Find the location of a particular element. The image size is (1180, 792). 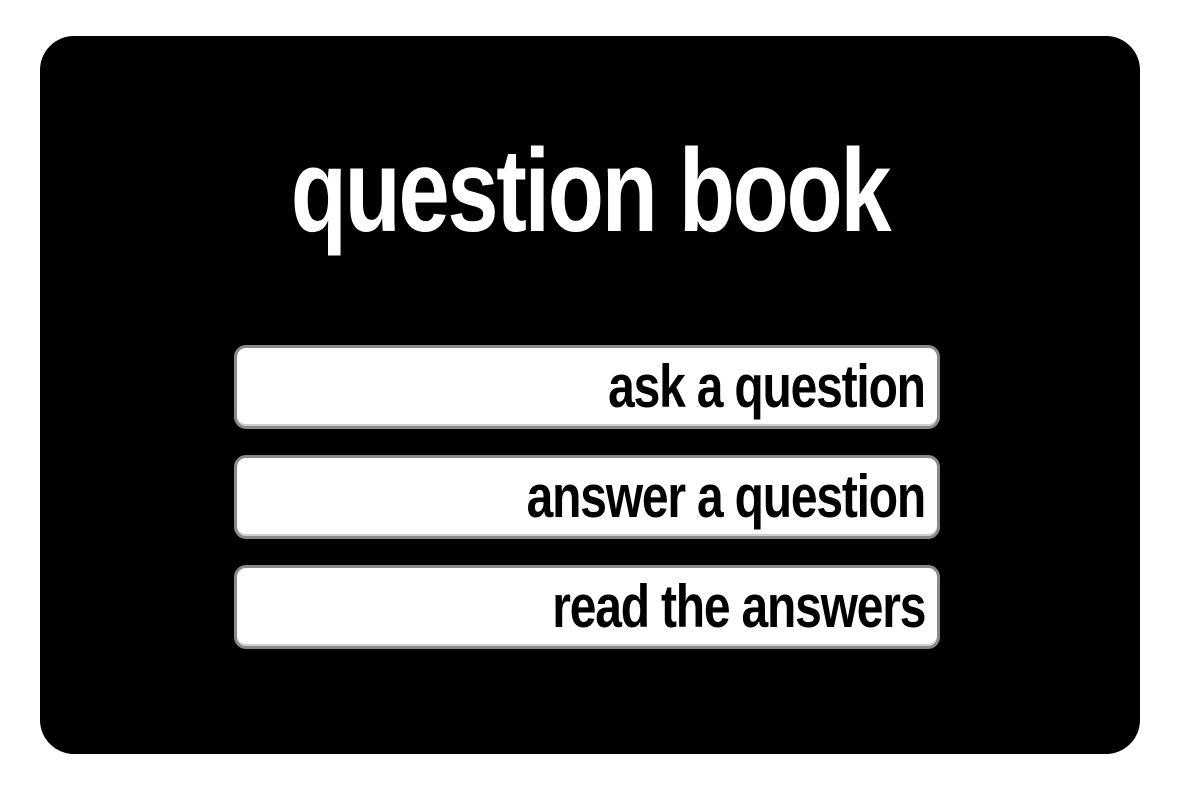

answer-question-button: answer a question is located at coordinates (587, 497).